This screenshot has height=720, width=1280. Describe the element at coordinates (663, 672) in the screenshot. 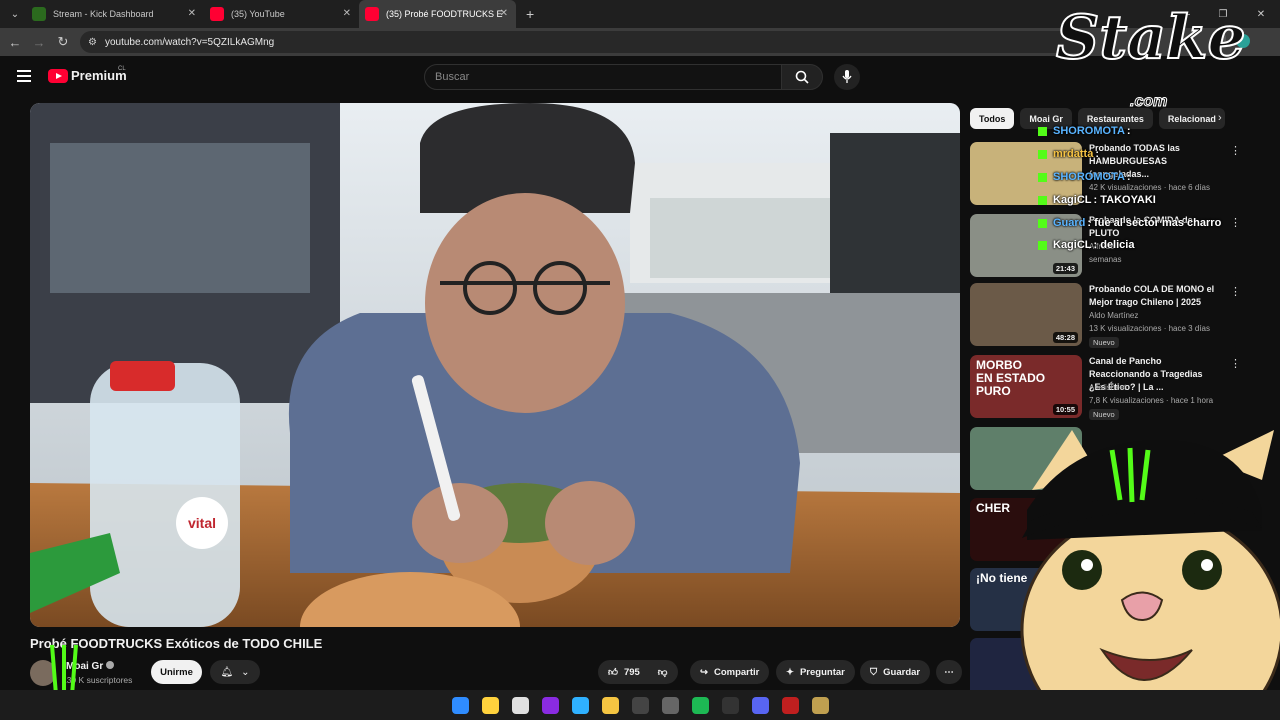

I see `dislike-icon: 👎︎` at that location.